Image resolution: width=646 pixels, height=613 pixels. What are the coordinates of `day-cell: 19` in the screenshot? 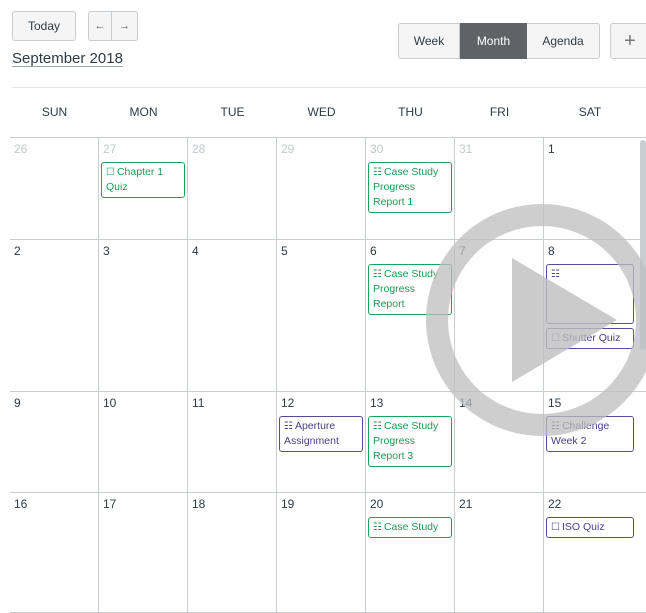 It's located at (321, 552).